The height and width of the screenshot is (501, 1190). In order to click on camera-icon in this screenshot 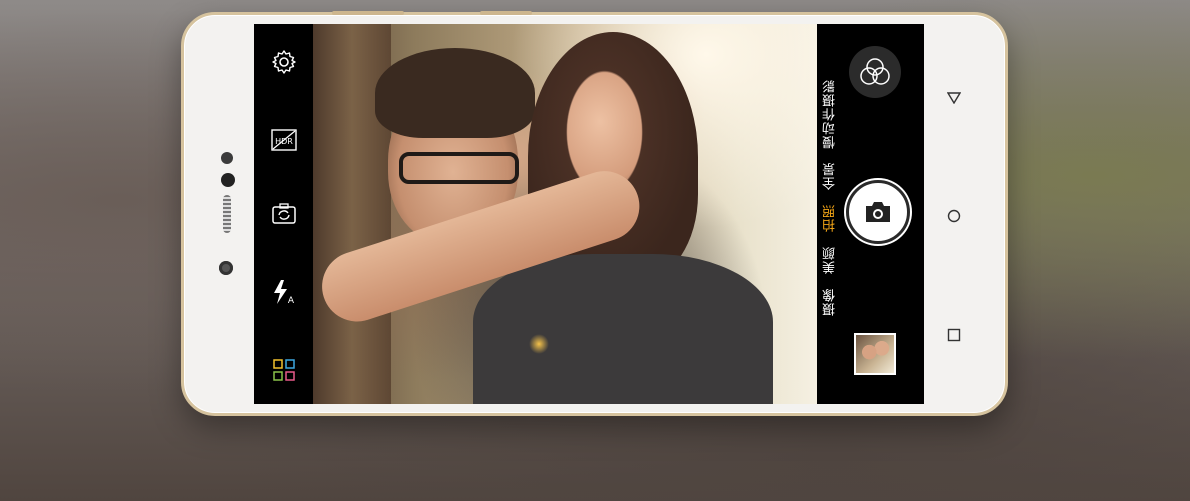, I will do `click(878, 212)`.